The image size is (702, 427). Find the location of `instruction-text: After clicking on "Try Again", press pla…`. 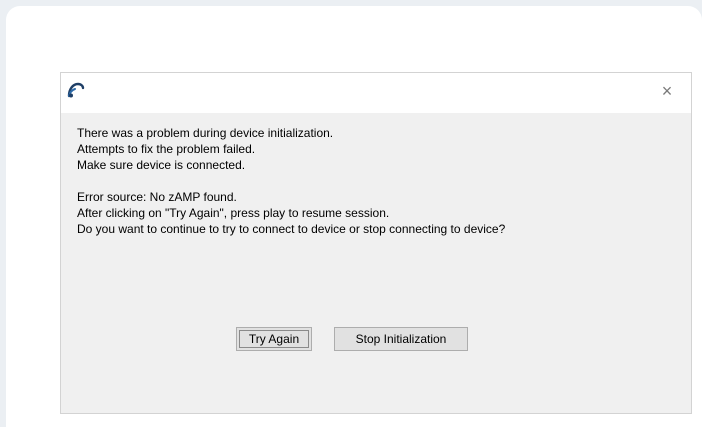

instruction-text: After clicking on "Try Again", press pla… is located at coordinates (233, 213).